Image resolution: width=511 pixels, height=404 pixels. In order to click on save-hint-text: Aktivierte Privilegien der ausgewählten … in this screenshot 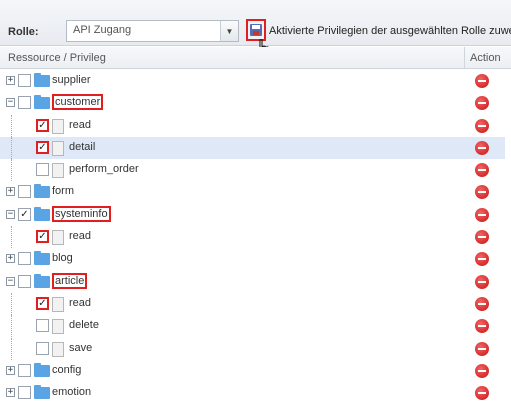, I will do `click(390, 31)`.